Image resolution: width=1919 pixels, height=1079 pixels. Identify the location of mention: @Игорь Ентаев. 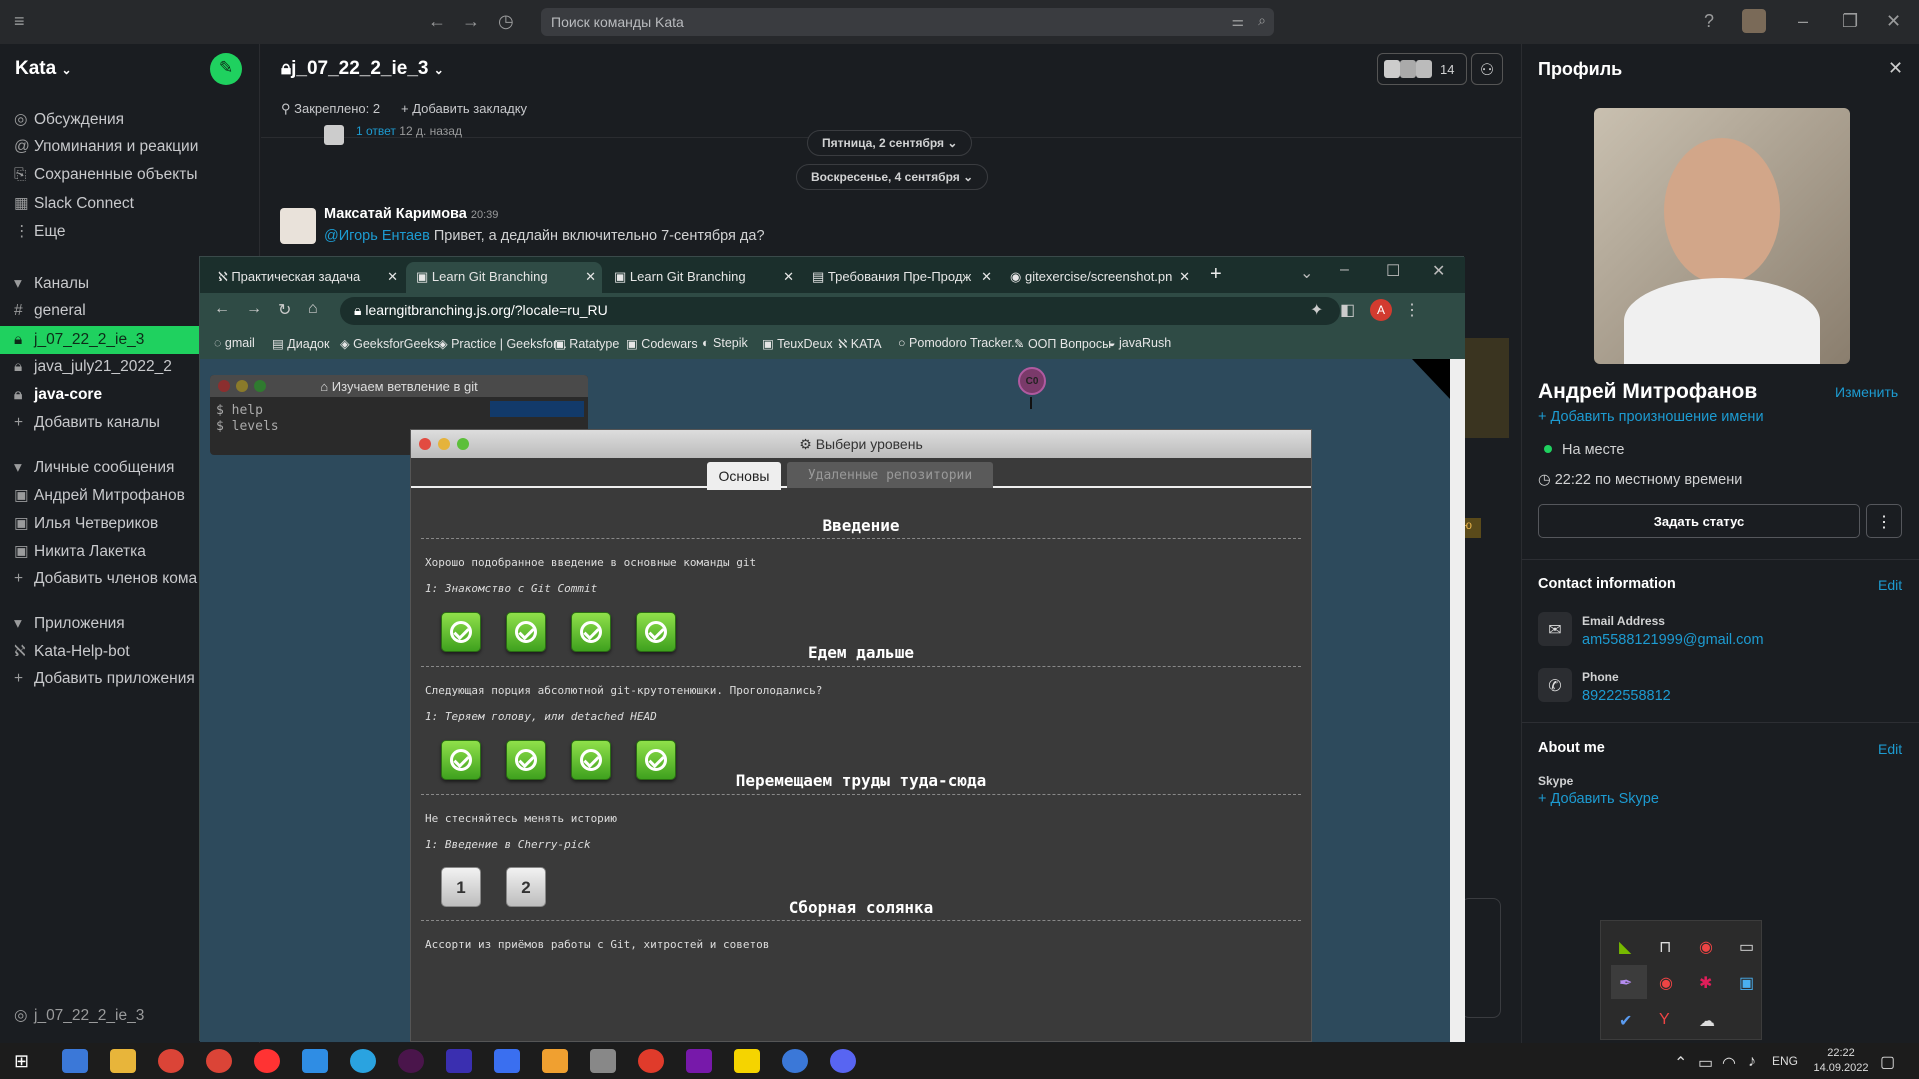
(377, 236).